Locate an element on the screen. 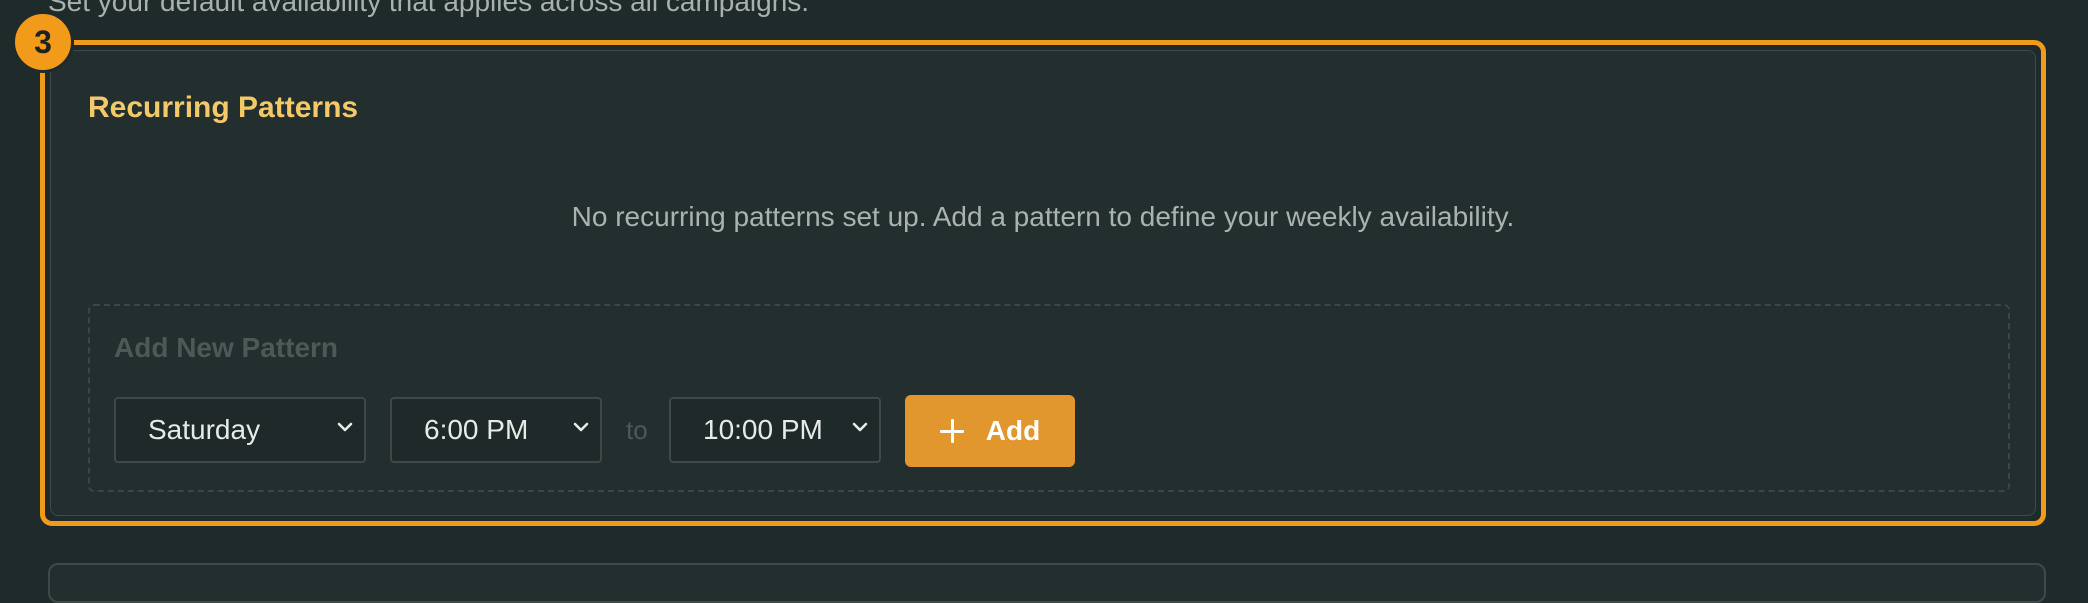  end-time-value: 10:00 PM is located at coordinates (763, 429).